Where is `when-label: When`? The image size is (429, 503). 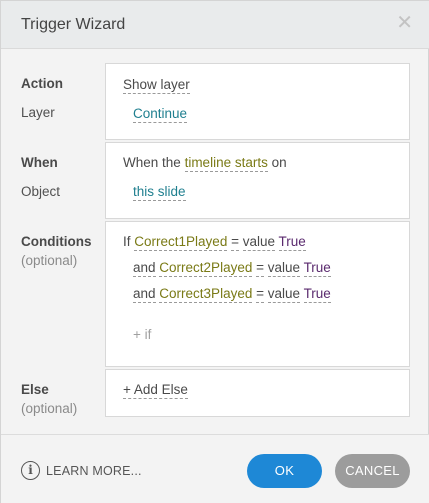
when-label: When is located at coordinates (39, 162).